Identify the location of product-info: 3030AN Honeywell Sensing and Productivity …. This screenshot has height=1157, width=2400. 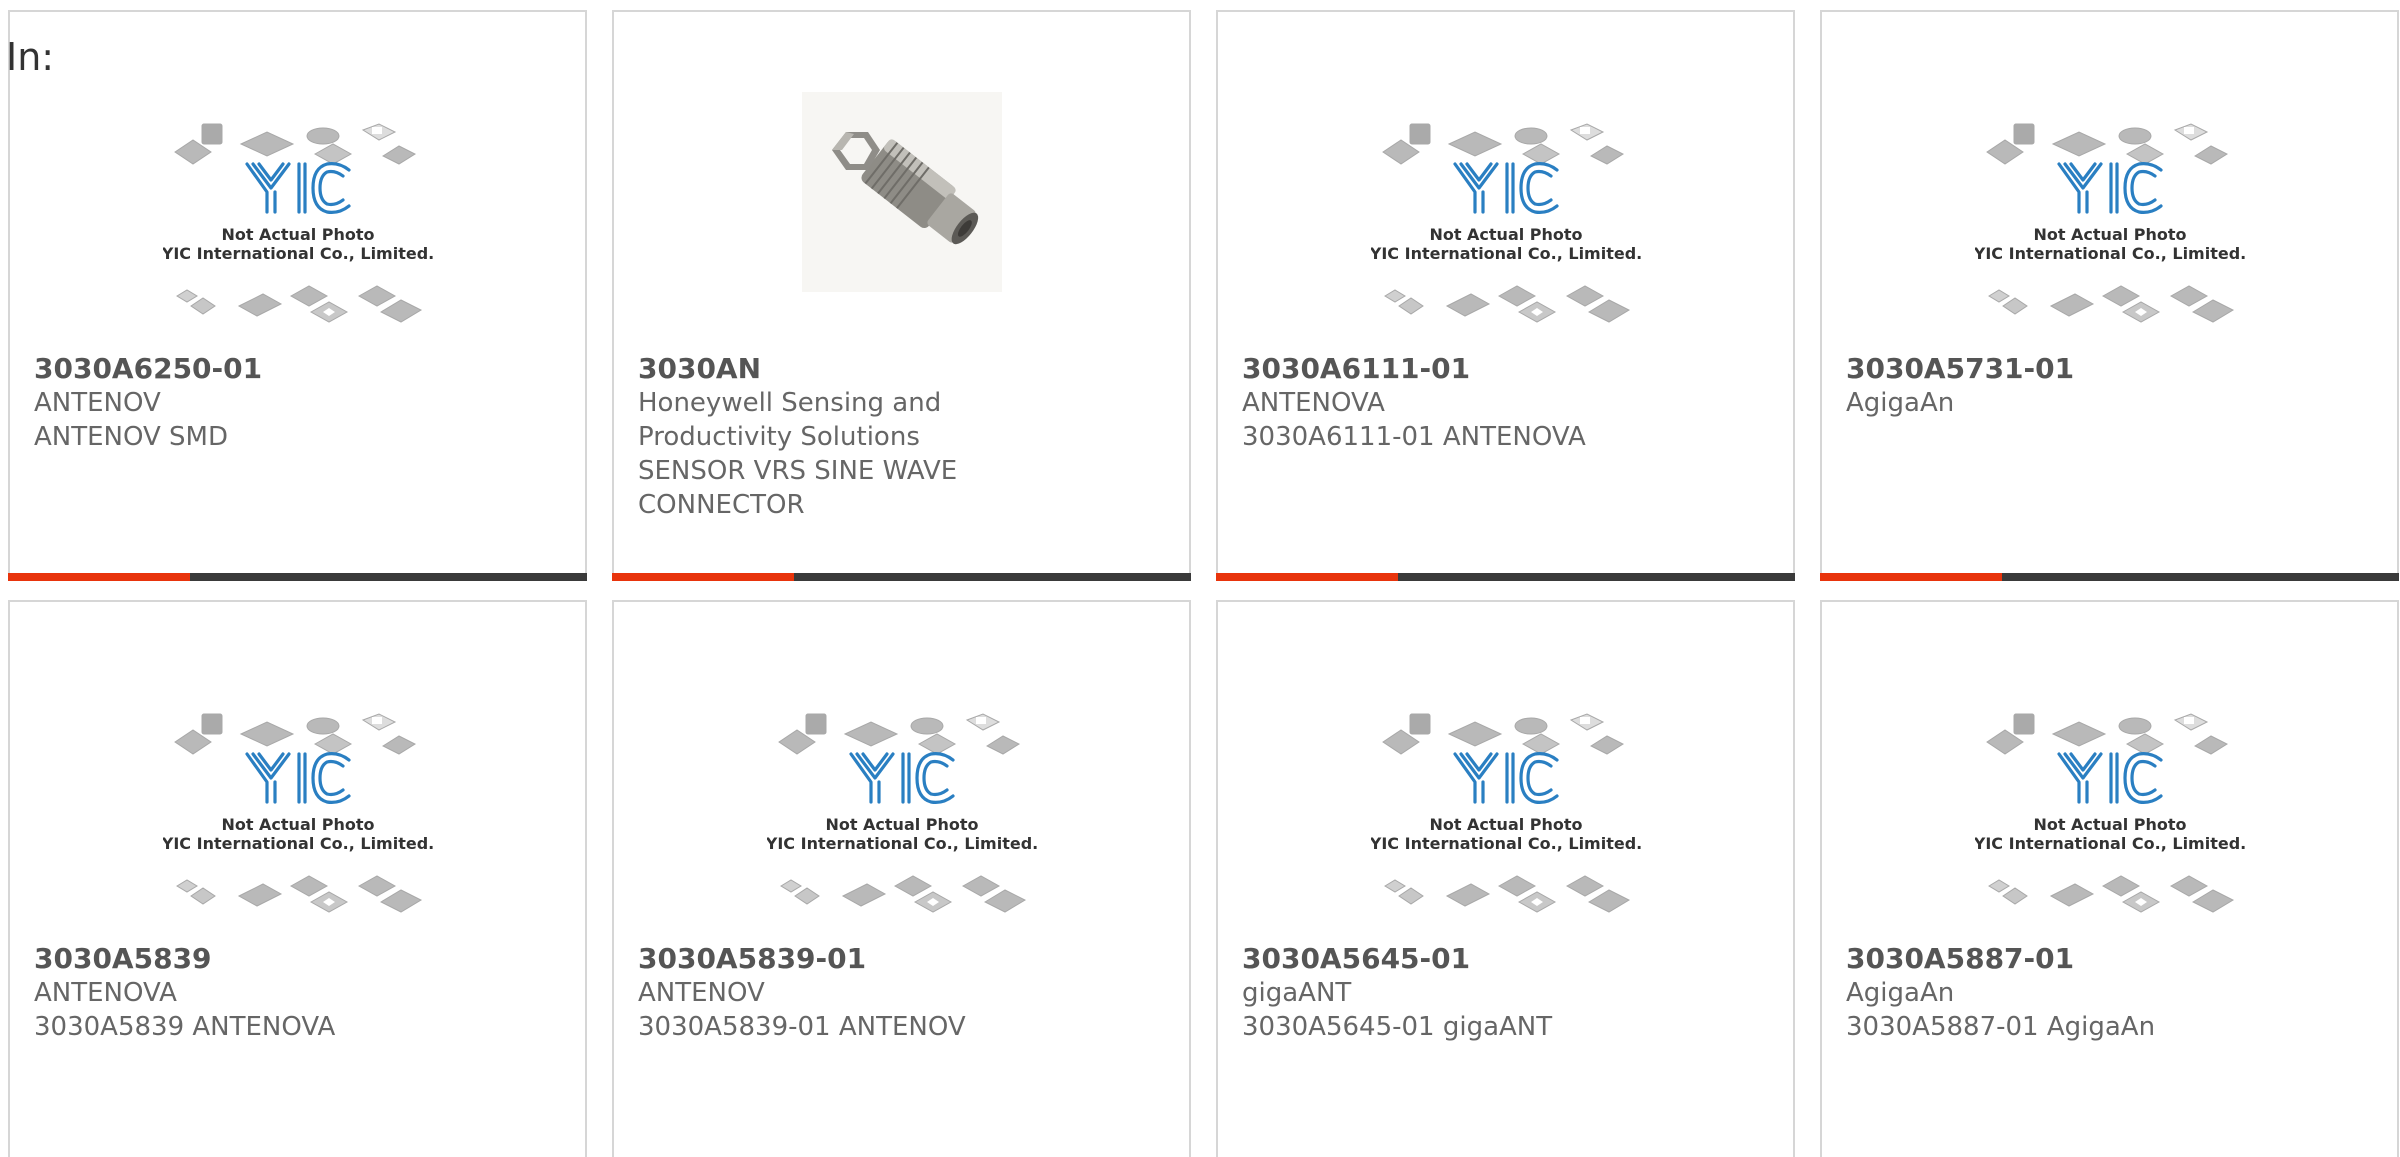
(903, 437).